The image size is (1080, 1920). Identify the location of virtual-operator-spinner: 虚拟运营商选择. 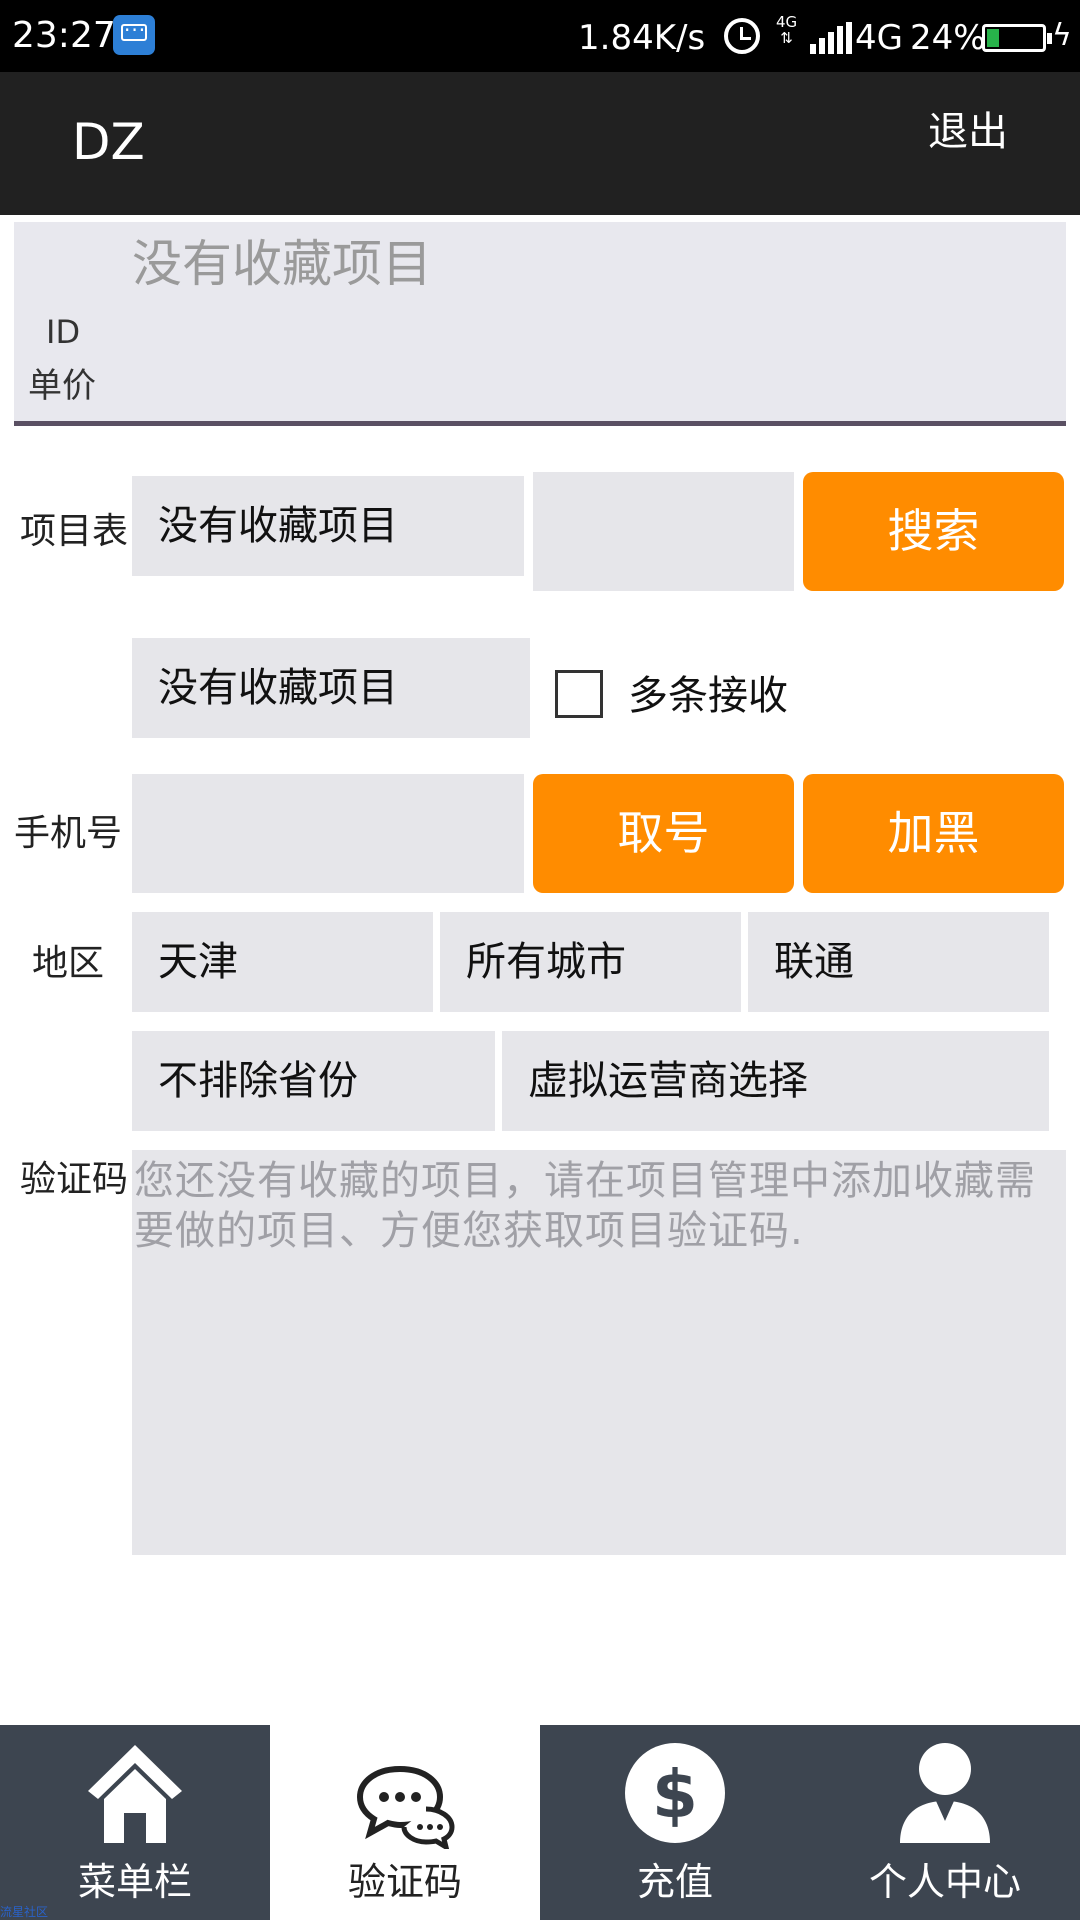
(775, 1081).